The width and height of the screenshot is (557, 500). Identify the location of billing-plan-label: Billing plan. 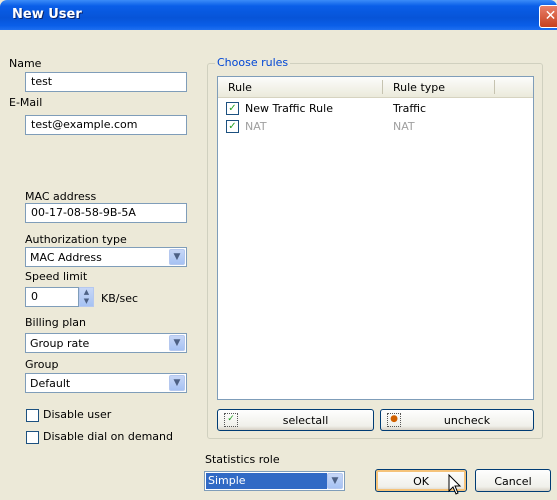
(55, 322).